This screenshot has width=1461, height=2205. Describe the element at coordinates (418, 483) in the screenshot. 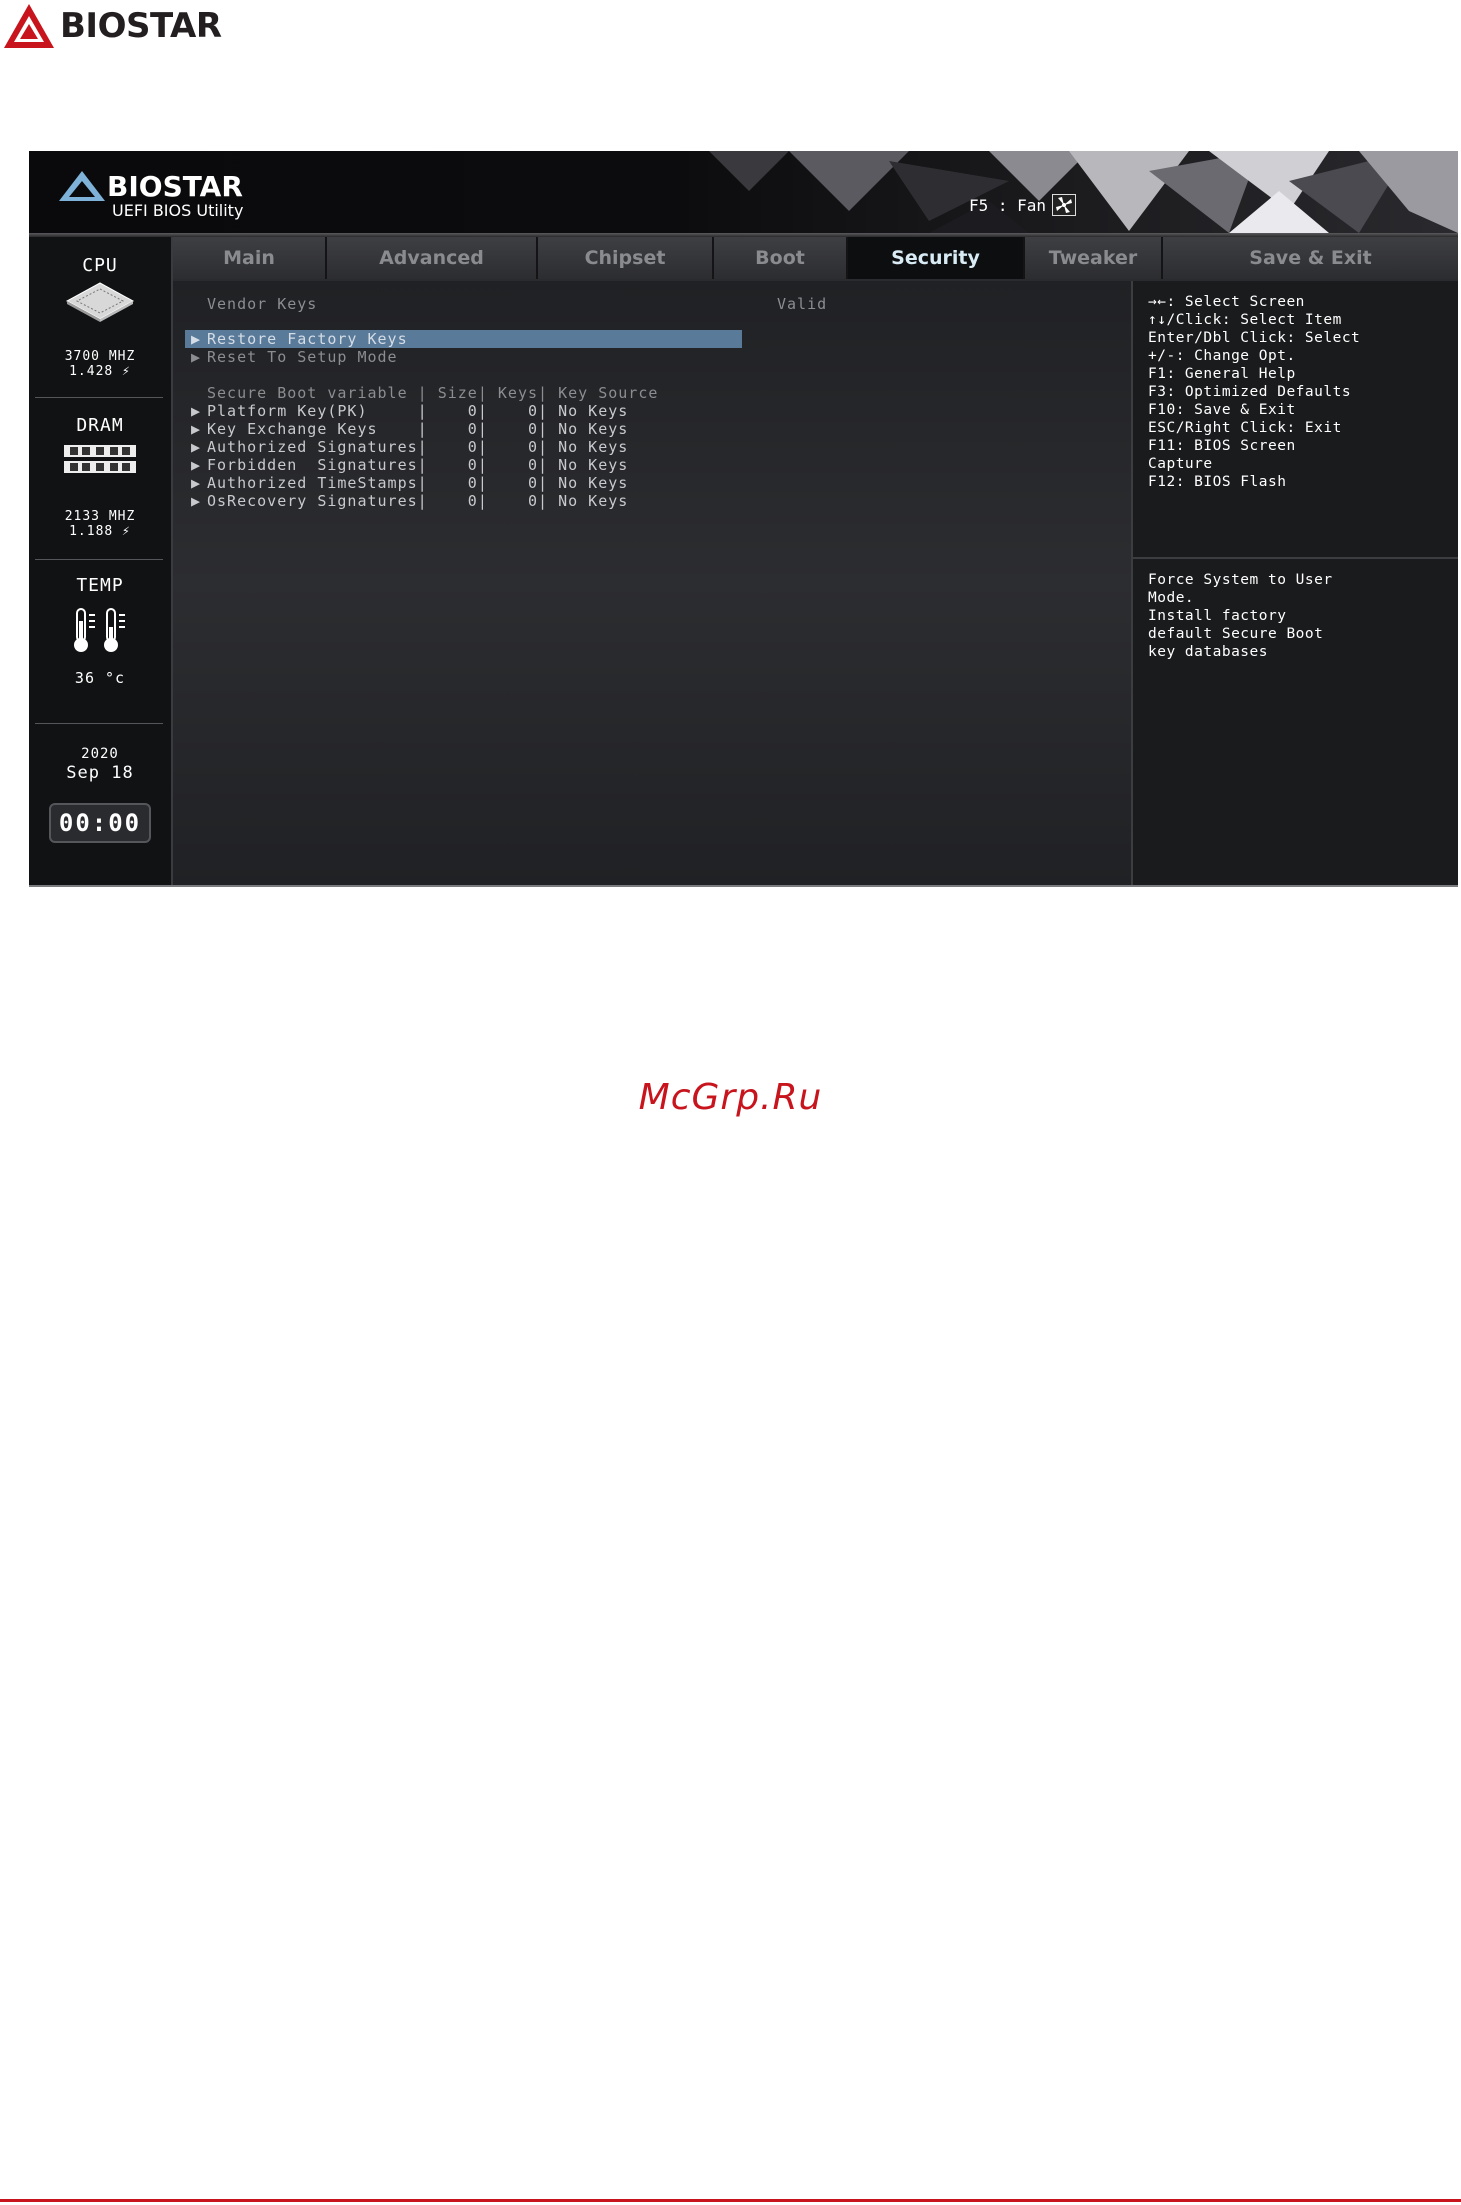

I see `table-row: Authorized TimeStamps| 0| 0| No Keys` at that location.